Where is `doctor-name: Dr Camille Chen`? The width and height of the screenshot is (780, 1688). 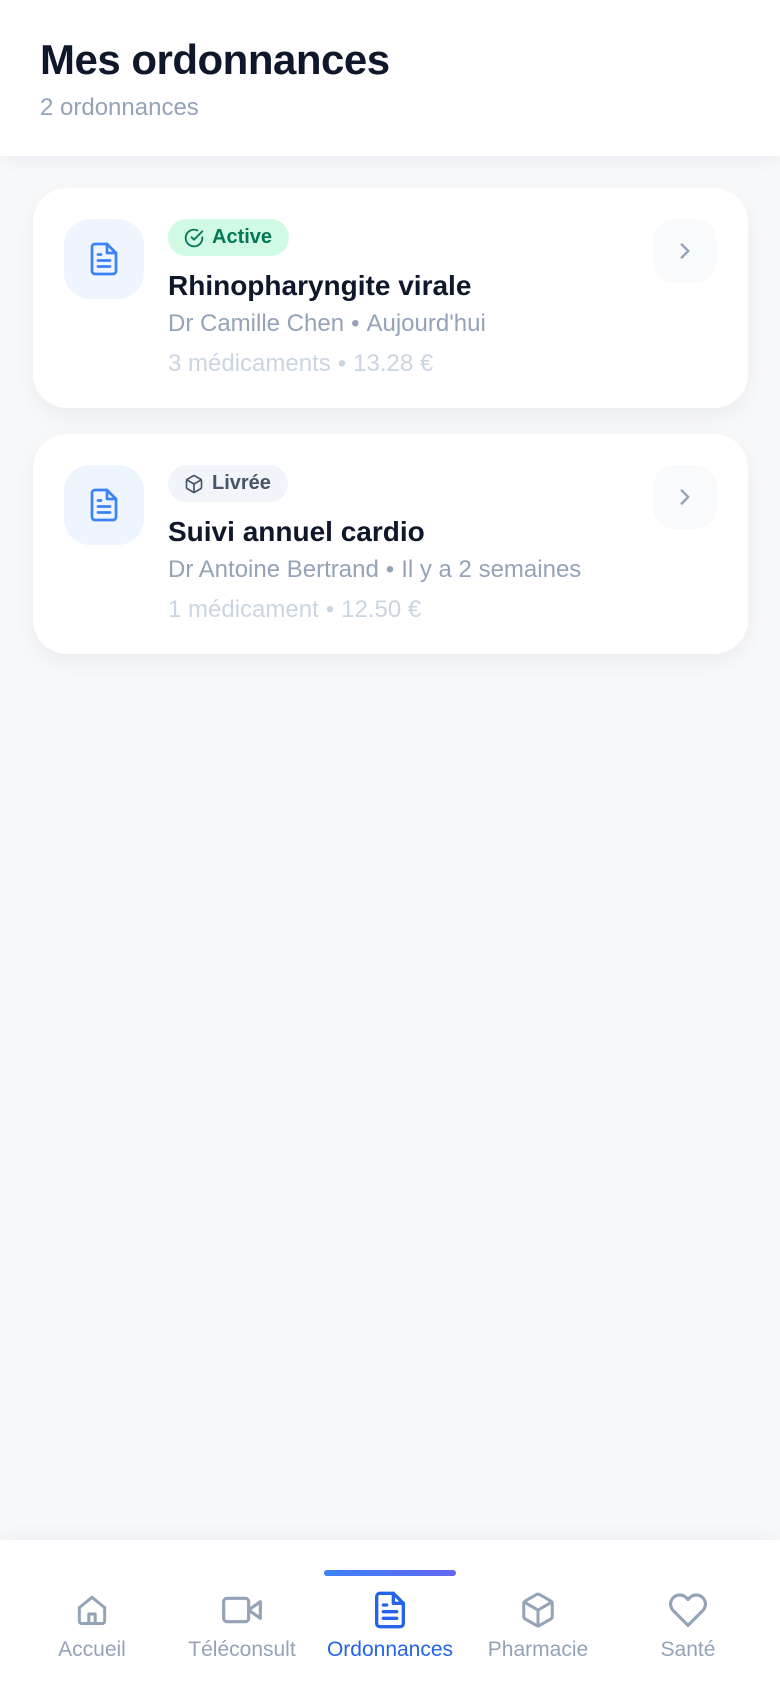
doctor-name: Dr Camille Chen is located at coordinates (256, 323).